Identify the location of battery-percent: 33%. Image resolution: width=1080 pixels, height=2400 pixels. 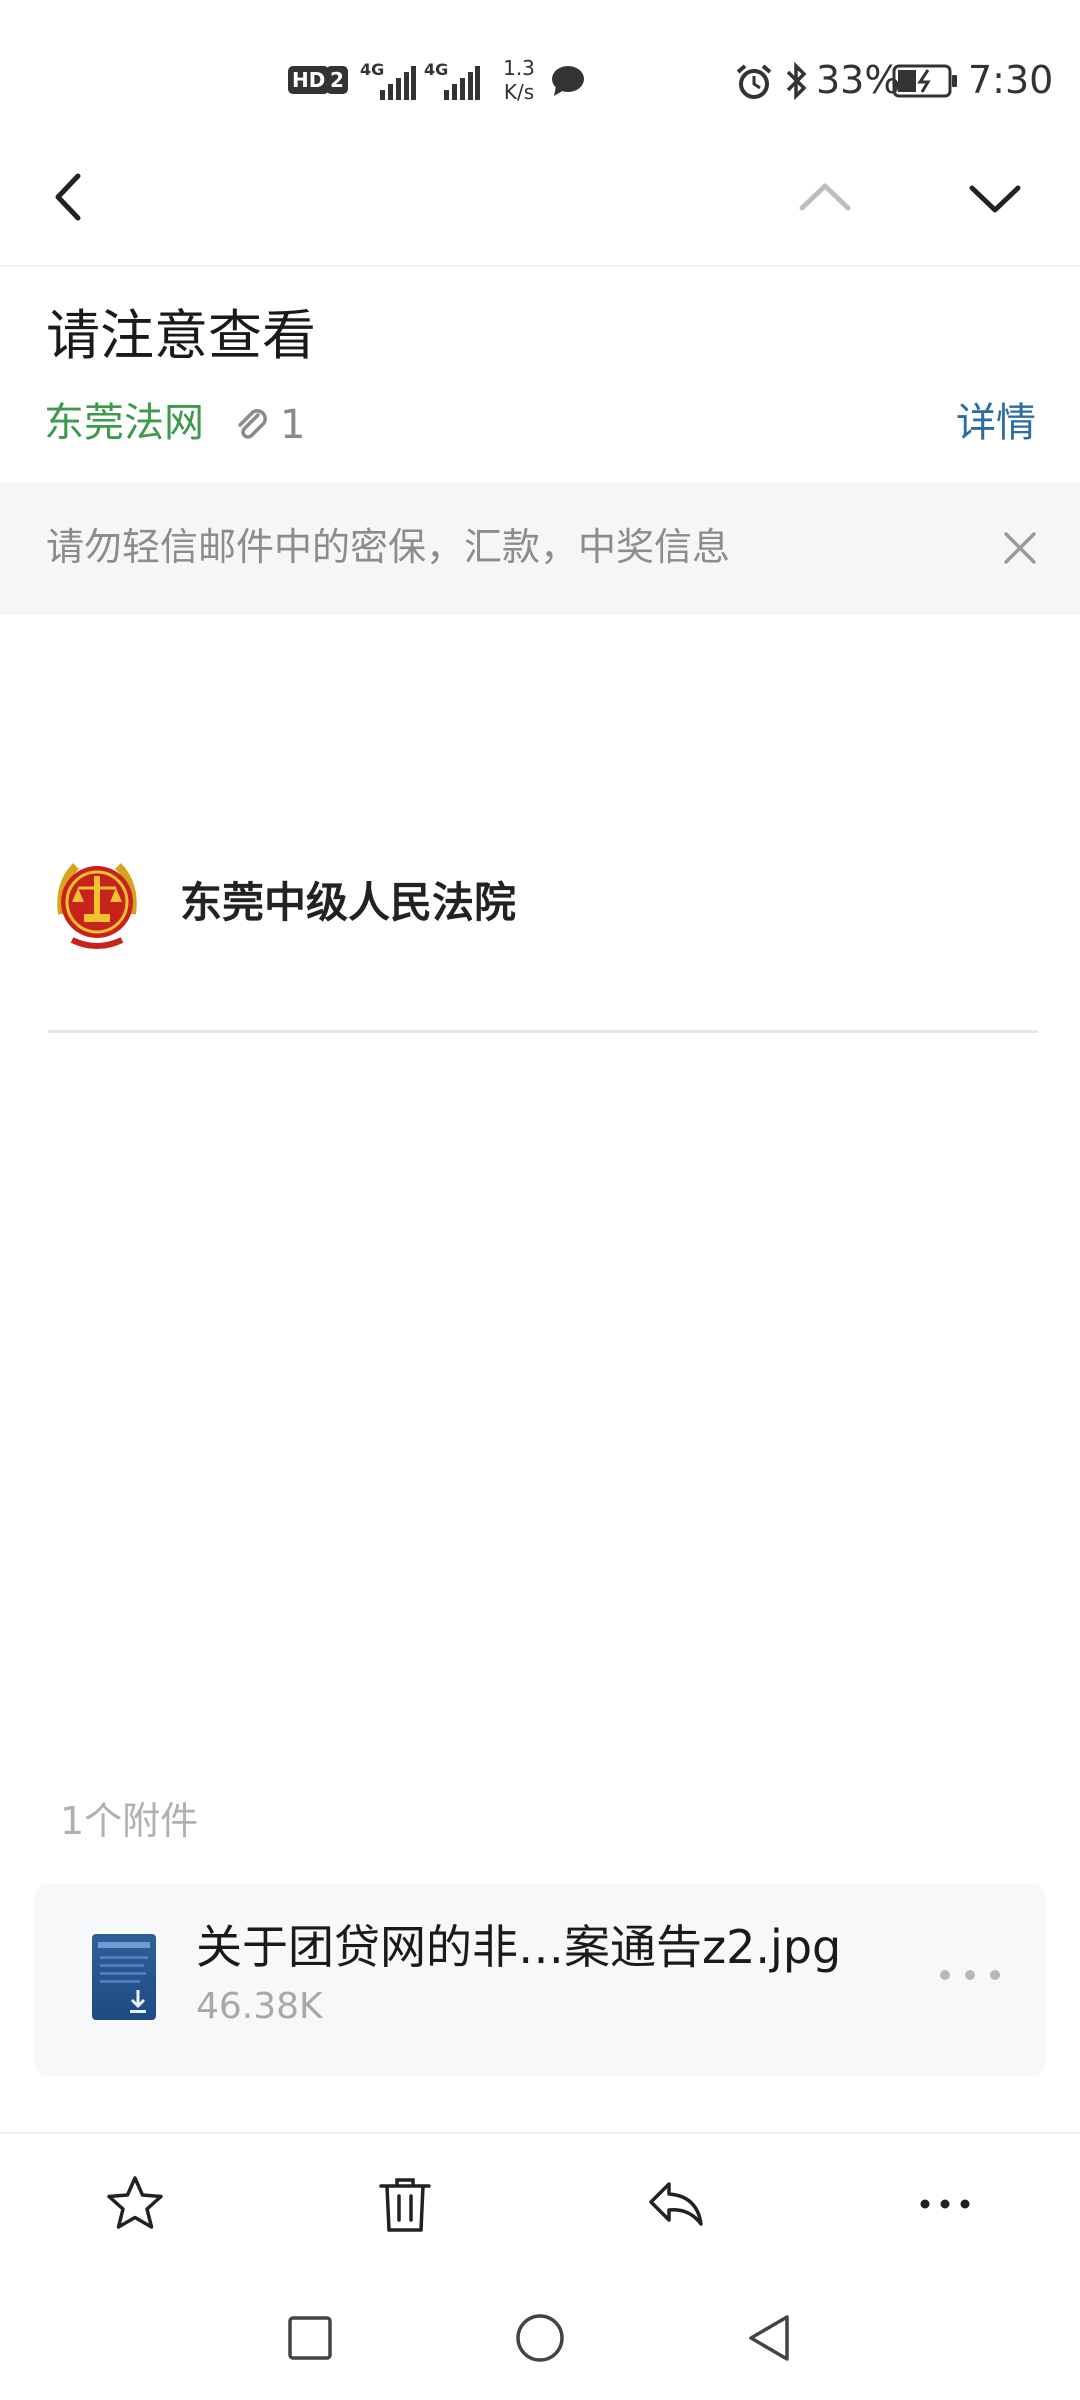
(858, 80).